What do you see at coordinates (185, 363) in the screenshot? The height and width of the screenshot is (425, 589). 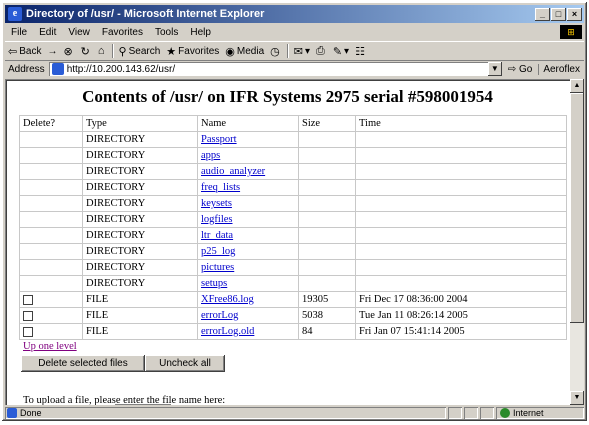 I see `uncheck-all-button: Uncheck all` at bounding box center [185, 363].